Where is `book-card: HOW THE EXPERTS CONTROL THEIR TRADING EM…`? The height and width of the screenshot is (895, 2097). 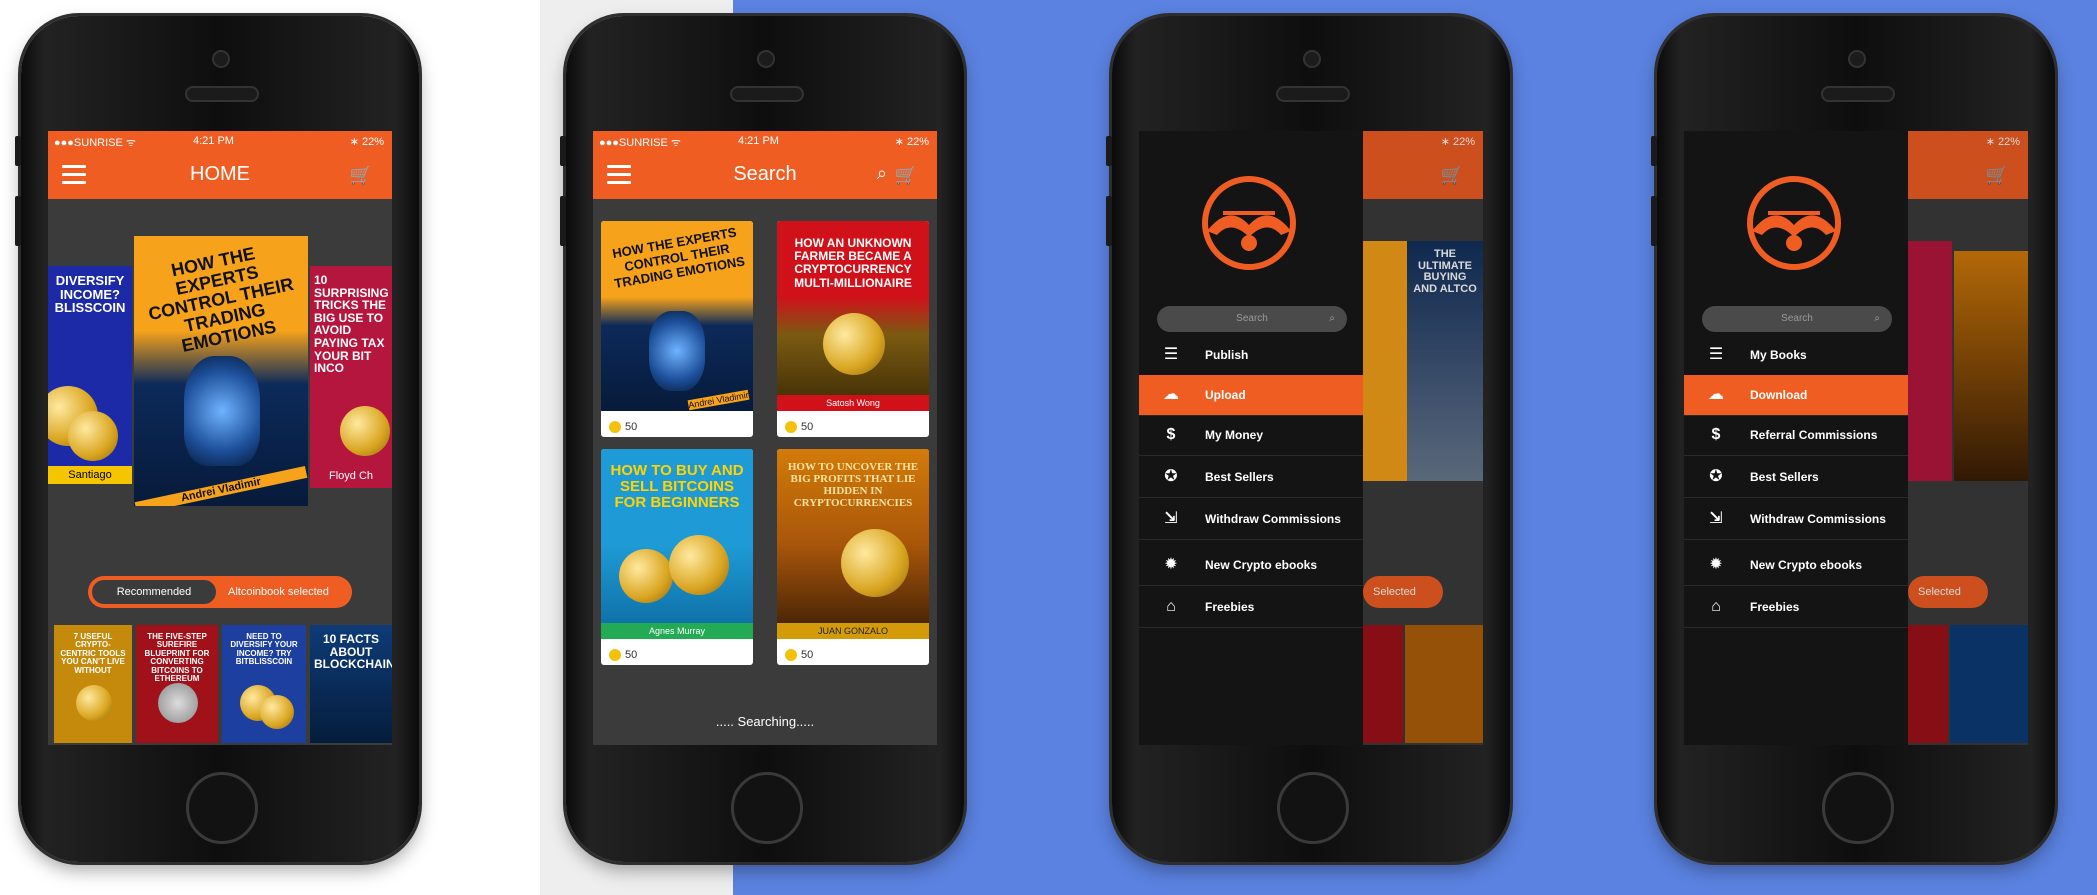
book-card: HOW THE EXPERTS CONTROL THEIR TRADING EM… is located at coordinates (677, 329).